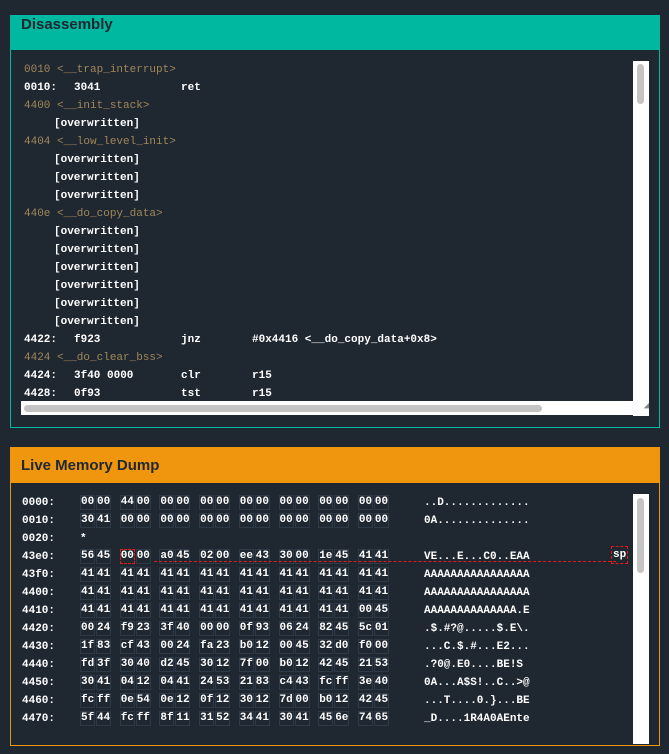  Describe the element at coordinates (127, 628) in the screenshot. I see `memory-byte: f9` at that location.